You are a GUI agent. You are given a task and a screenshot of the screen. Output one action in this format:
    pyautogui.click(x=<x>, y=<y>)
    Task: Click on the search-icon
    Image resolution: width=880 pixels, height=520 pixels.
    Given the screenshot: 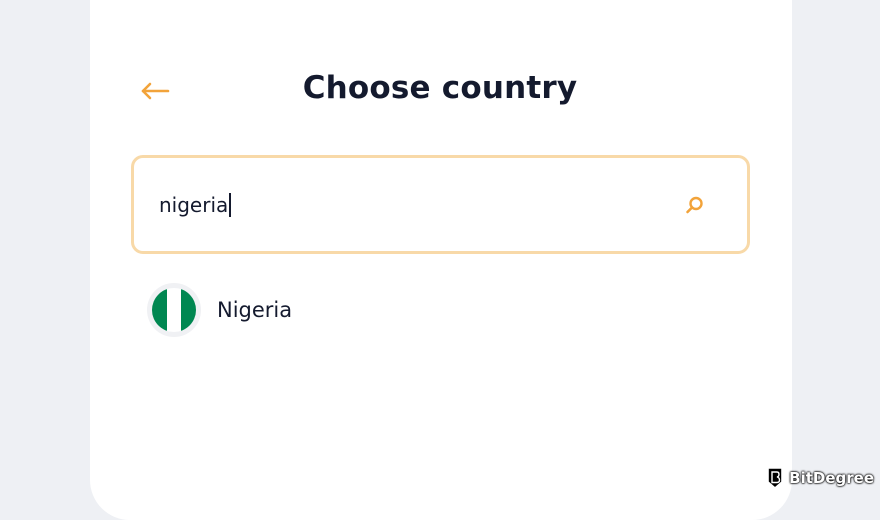 What is the action you would take?
    pyautogui.click(x=695, y=205)
    